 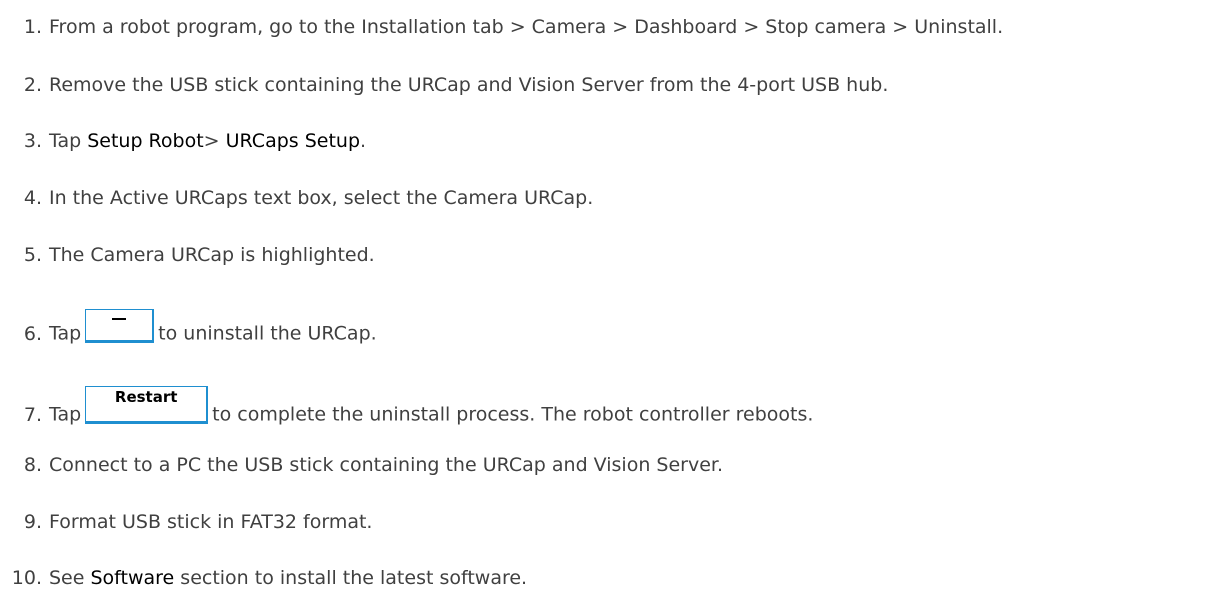 I want to click on uninstall-minus-button, so click(x=120, y=326).